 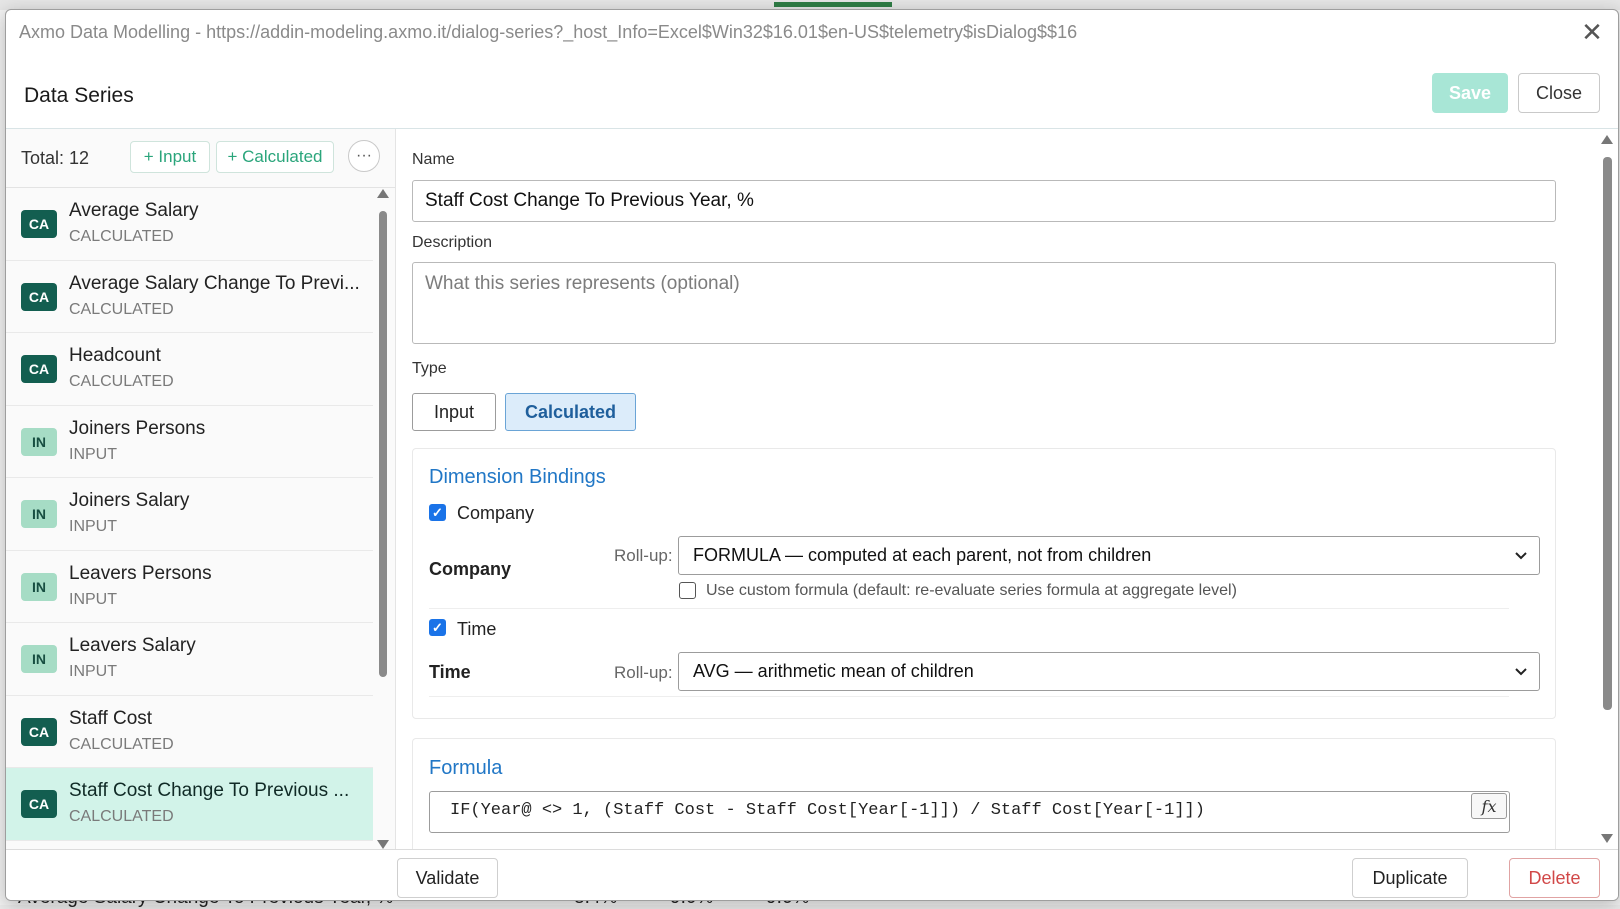 I want to click on series-list-item: IN Joiners Persons INPUT, so click(x=189, y=442).